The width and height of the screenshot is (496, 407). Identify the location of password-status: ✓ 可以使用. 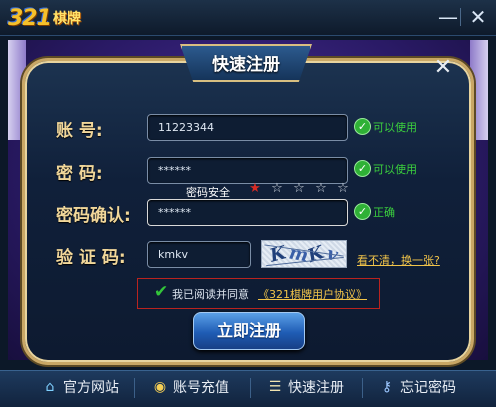
(385, 168).